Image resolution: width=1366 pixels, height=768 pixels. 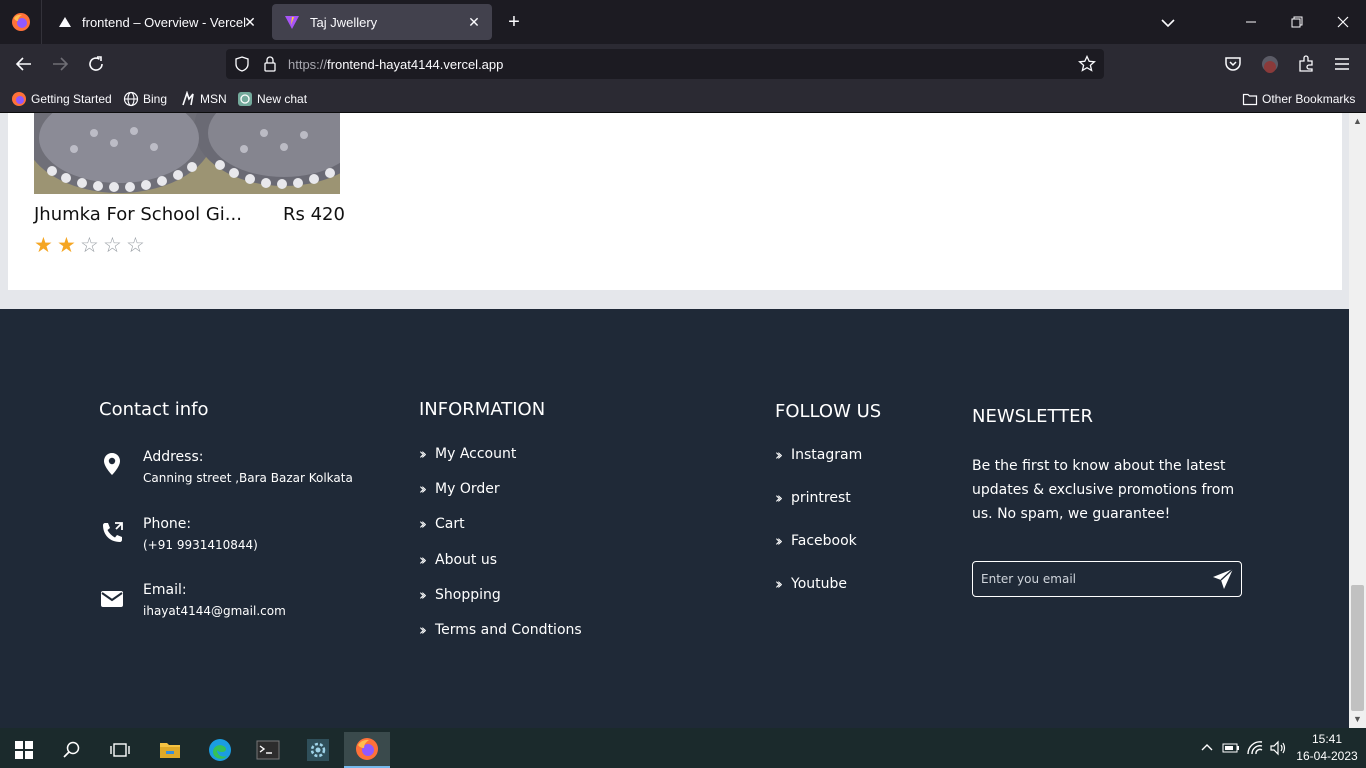 I want to click on start-windows-icon, so click(x=24, y=750).